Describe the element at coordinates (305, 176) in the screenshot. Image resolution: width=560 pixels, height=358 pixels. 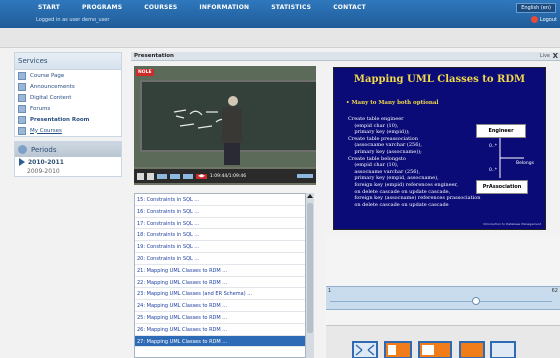
I see `volume-slider` at that location.